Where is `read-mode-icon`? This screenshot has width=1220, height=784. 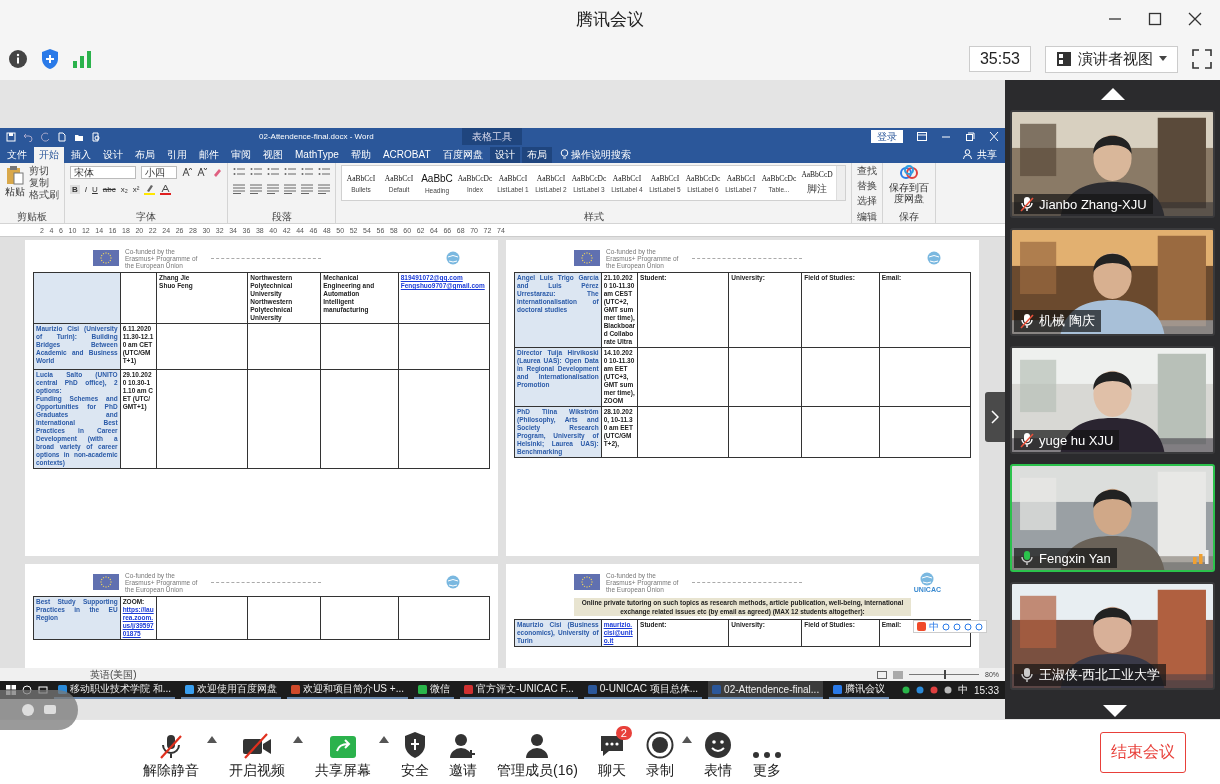 read-mode-icon is located at coordinates (882, 674).